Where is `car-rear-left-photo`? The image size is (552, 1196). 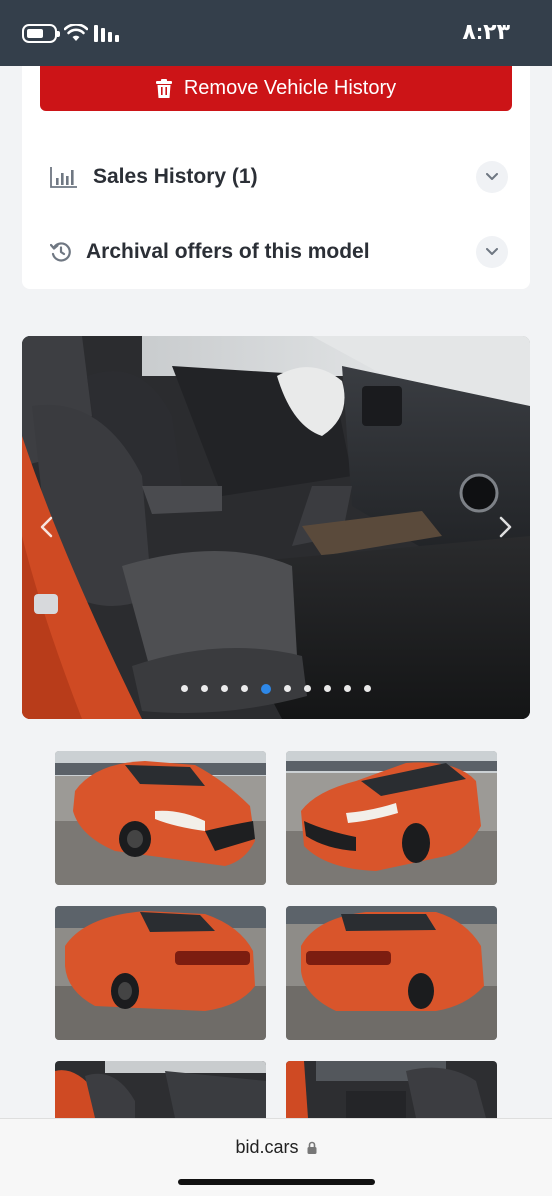
car-rear-left-photo is located at coordinates (160, 973).